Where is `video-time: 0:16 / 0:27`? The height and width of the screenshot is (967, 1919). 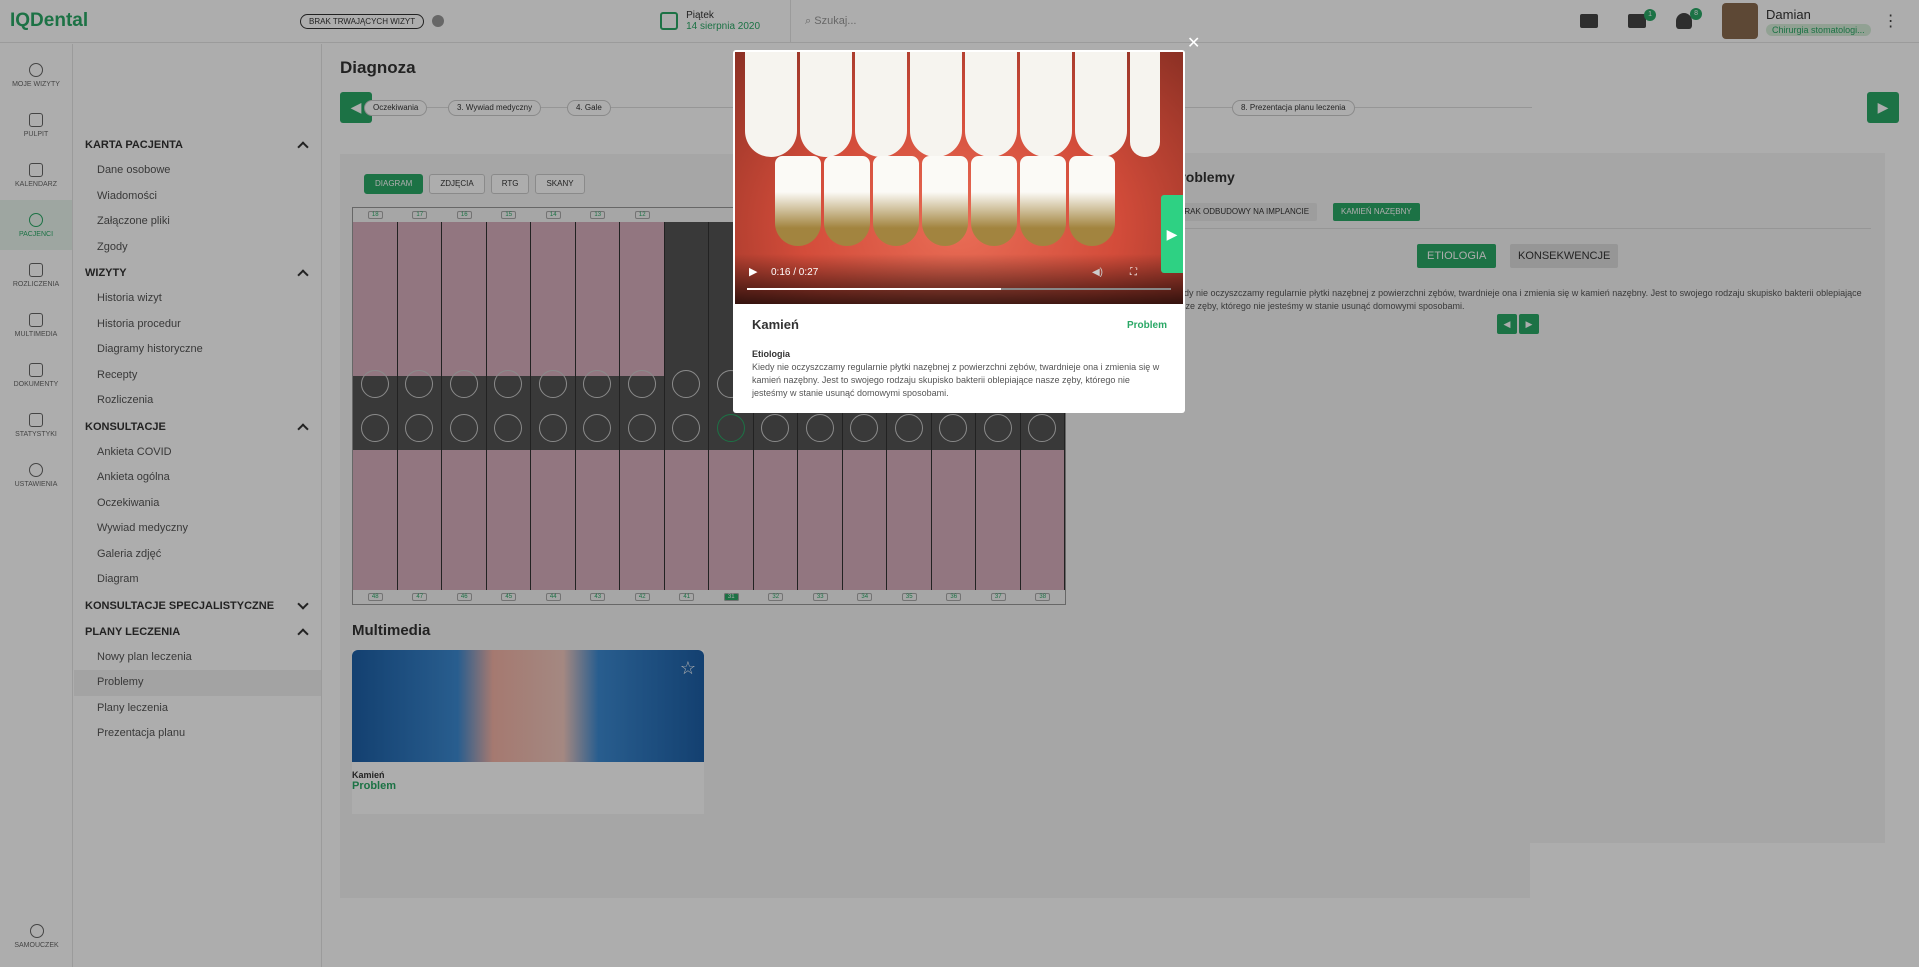 video-time: 0:16 / 0:27 is located at coordinates (795, 272).